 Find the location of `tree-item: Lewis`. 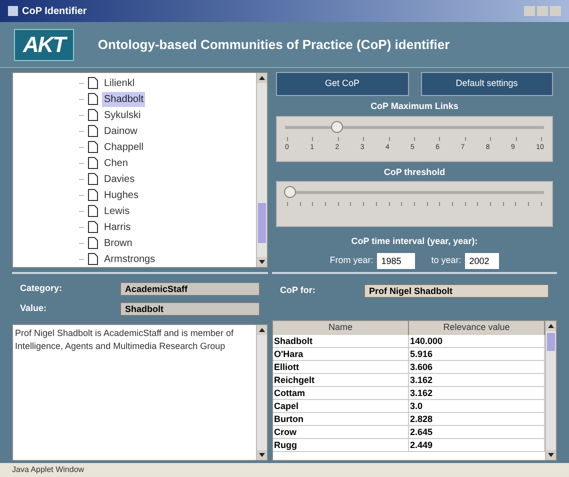

tree-item: Lewis is located at coordinates (117, 211).